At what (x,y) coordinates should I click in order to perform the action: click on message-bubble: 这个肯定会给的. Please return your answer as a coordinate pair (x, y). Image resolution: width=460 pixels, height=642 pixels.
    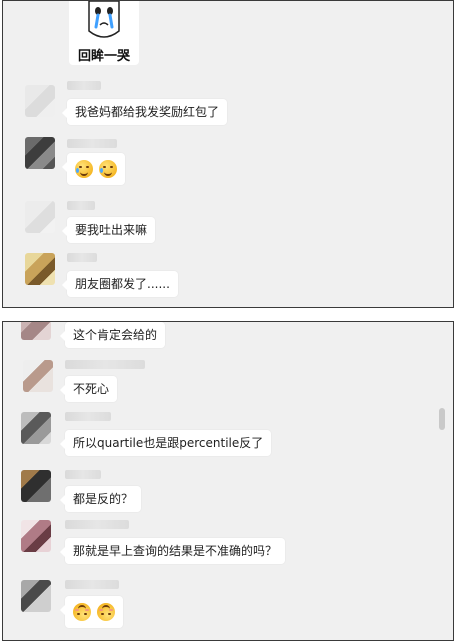
    Looking at the image, I should click on (112, 335).